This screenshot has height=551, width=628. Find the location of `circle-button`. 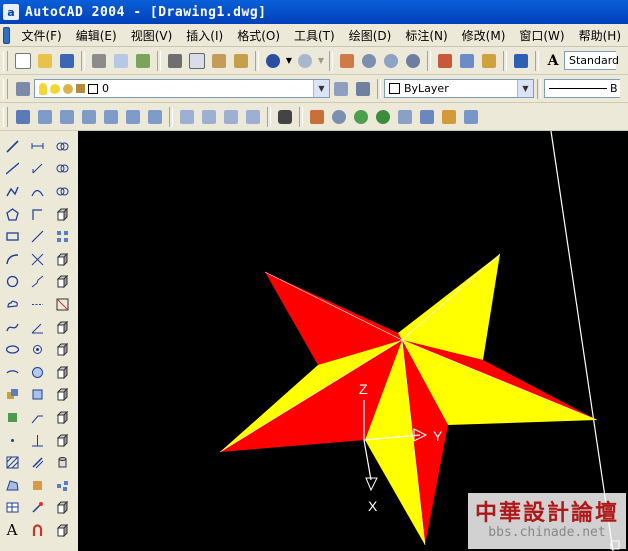

circle-button is located at coordinates (12, 282).